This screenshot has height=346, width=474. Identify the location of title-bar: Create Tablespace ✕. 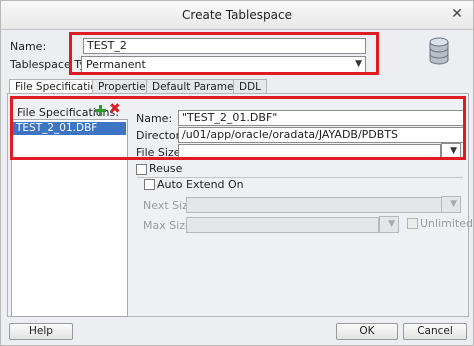
(237, 15).